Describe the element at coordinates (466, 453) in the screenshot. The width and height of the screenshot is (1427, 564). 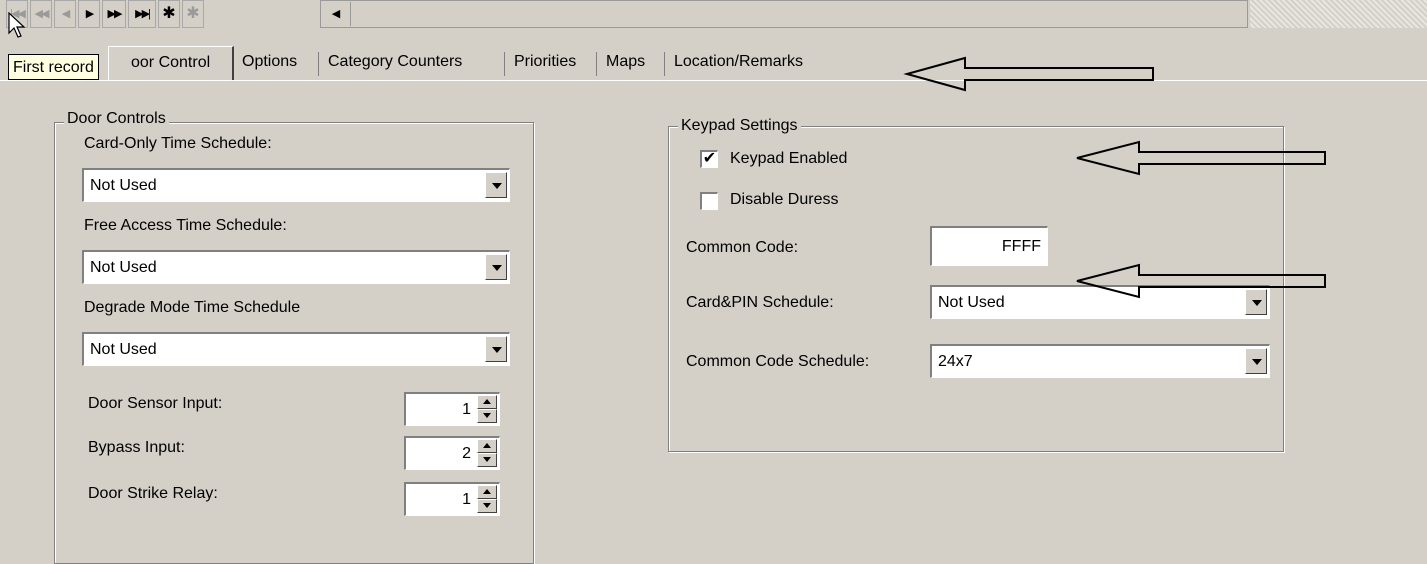
I see `bypass-input-value: 2` at that location.